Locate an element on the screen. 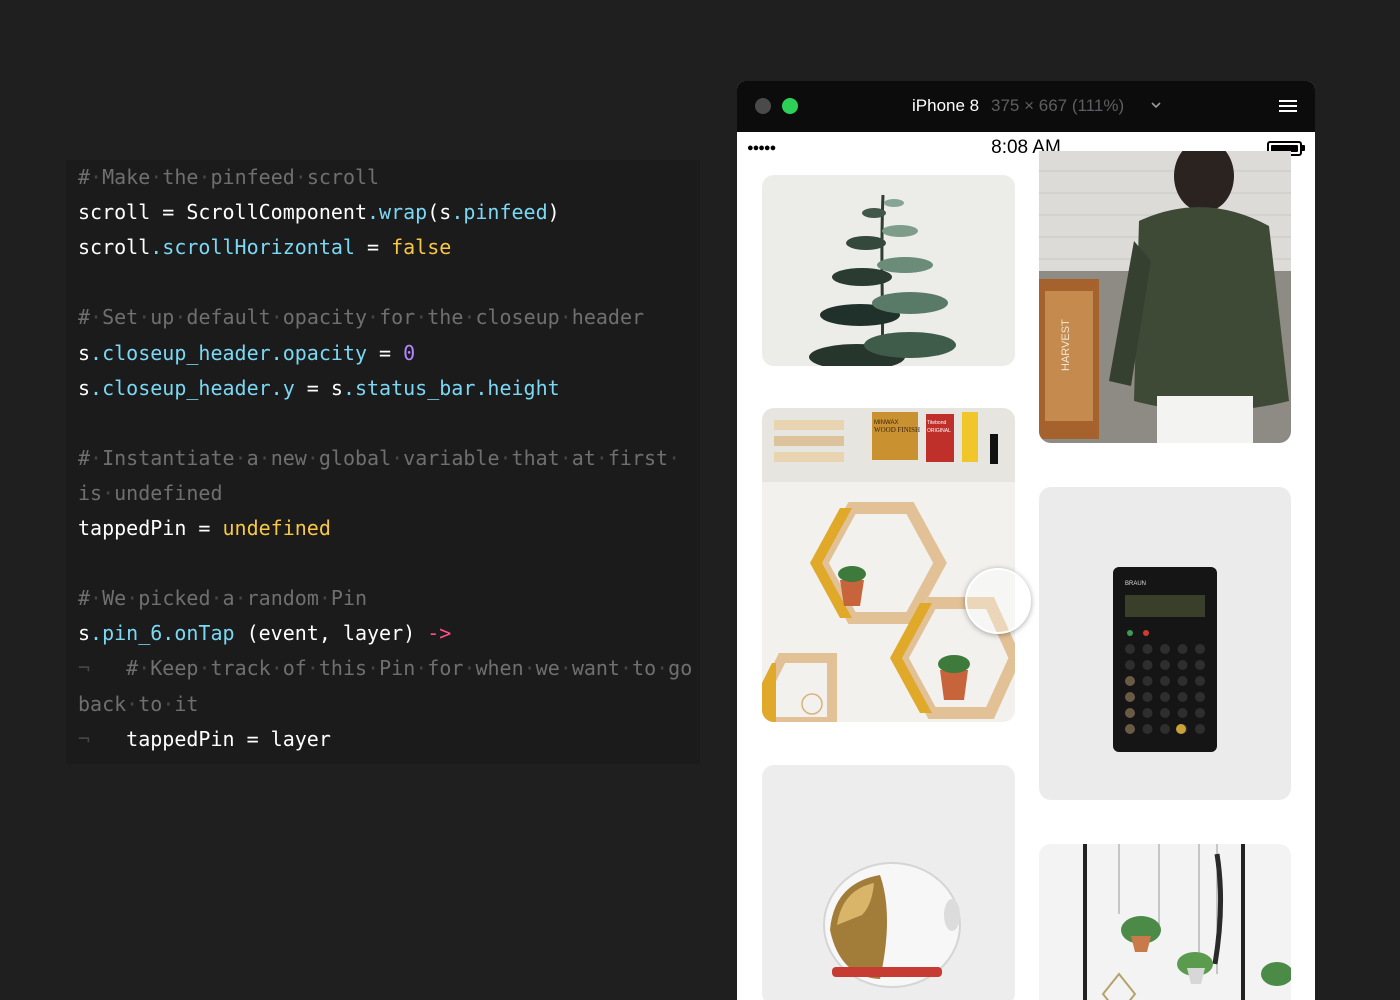  code-token: for is located at coordinates (397, 317).